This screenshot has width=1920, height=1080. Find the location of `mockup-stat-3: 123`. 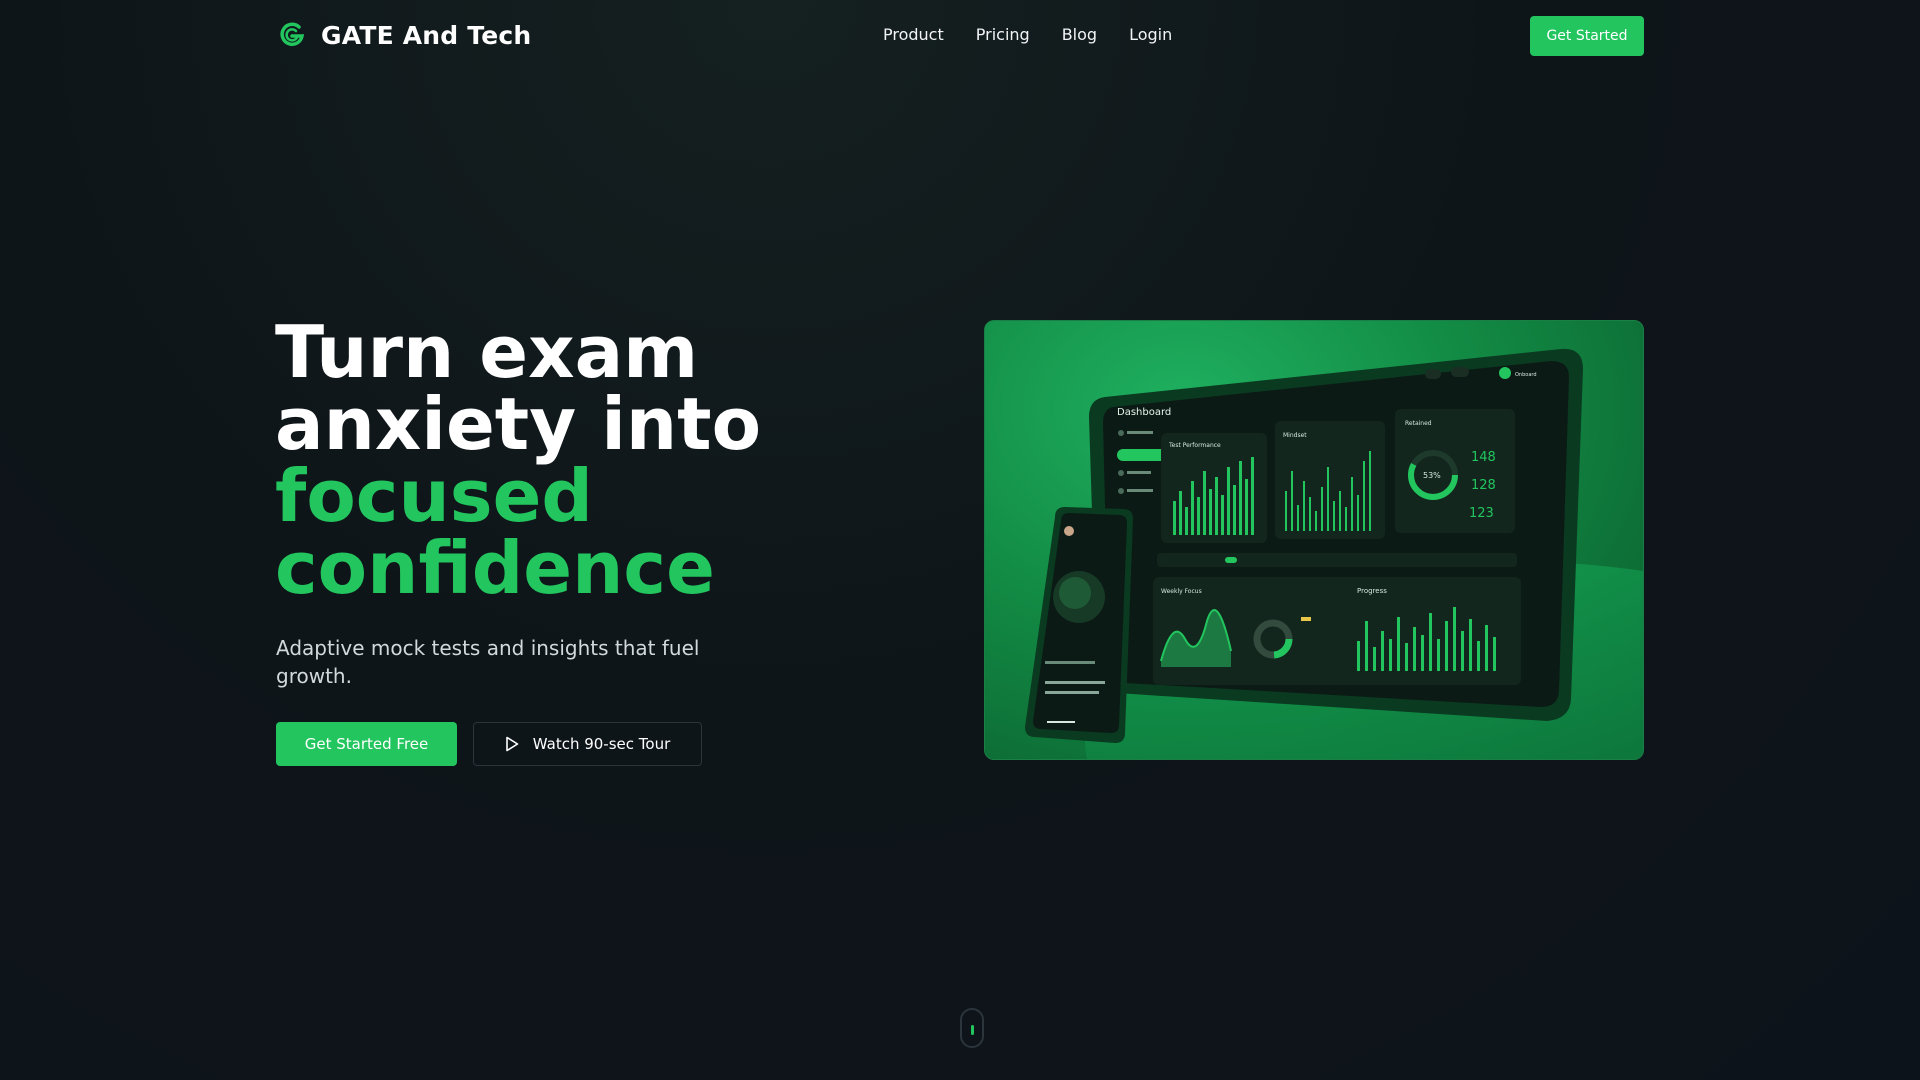

mockup-stat-3: 123 is located at coordinates (1481, 513).